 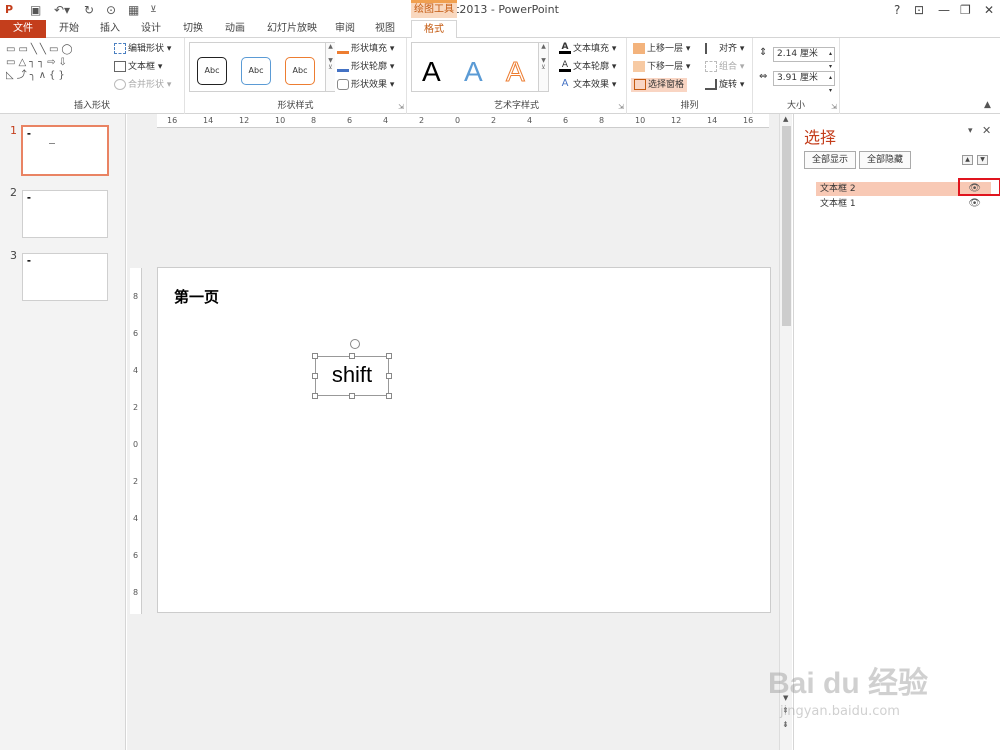 What do you see at coordinates (967, 160) in the screenshot?
I see `move-up-icon: ▲` at bounding box center [967, 160].